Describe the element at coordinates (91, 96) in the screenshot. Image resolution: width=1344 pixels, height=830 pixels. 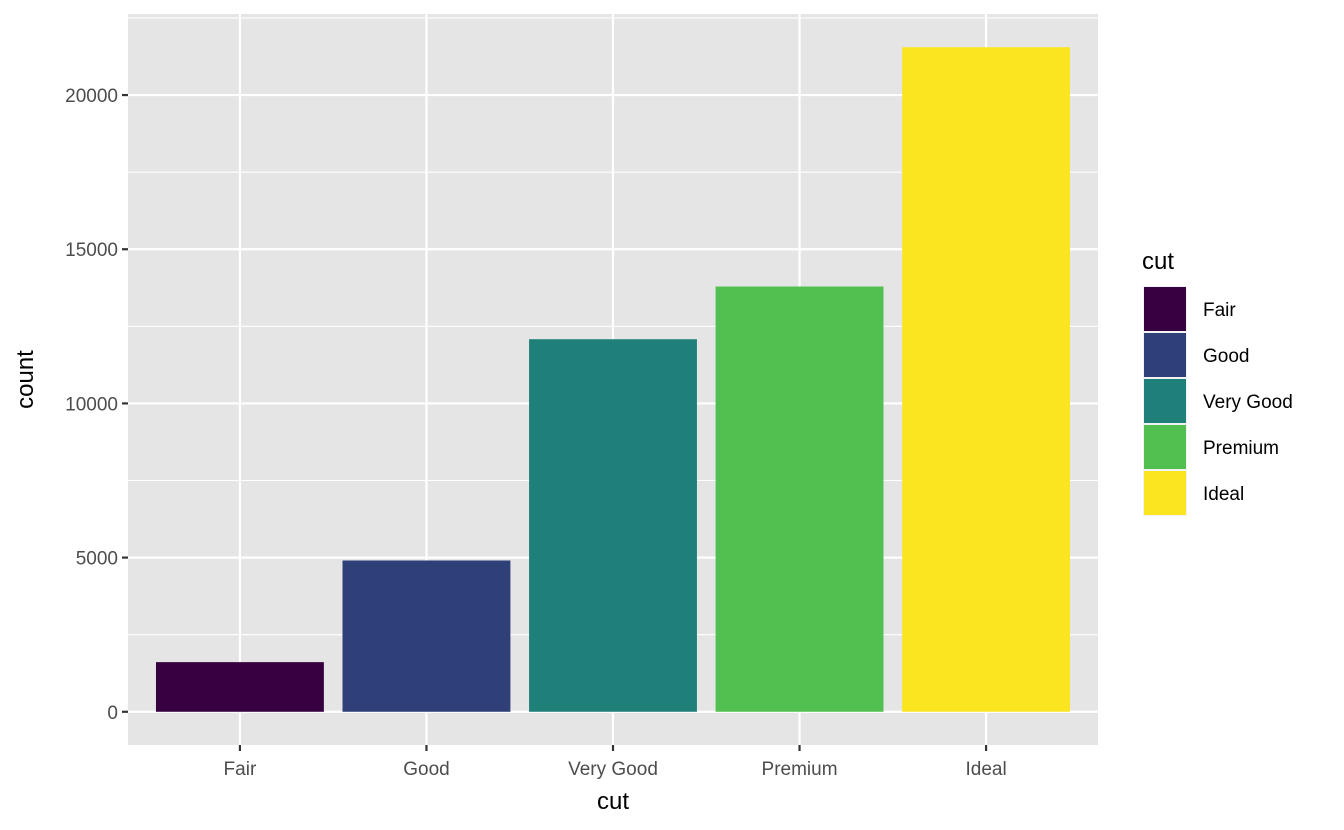
I see `y-tick-label: 20000` at that location.